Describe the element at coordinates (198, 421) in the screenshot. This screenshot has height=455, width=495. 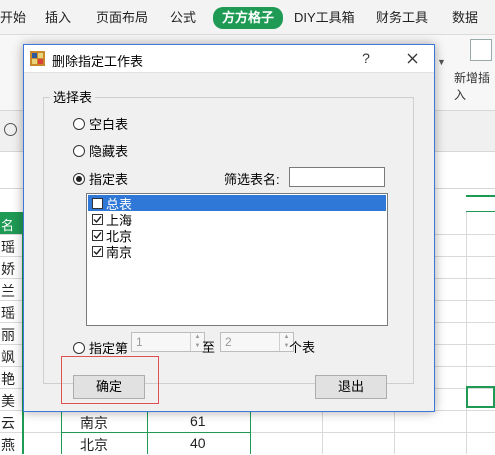
I see `grid-cell-value: 61` at that location.